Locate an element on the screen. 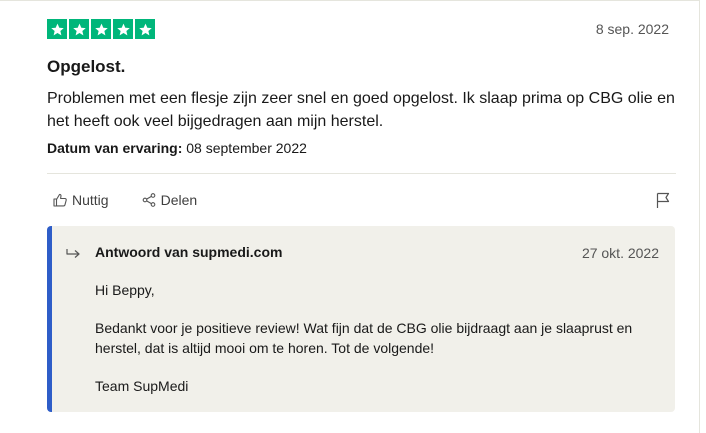 Image resolution: width=706 pixels, height=433 pixels. divider is located at coordinates (361, 173).